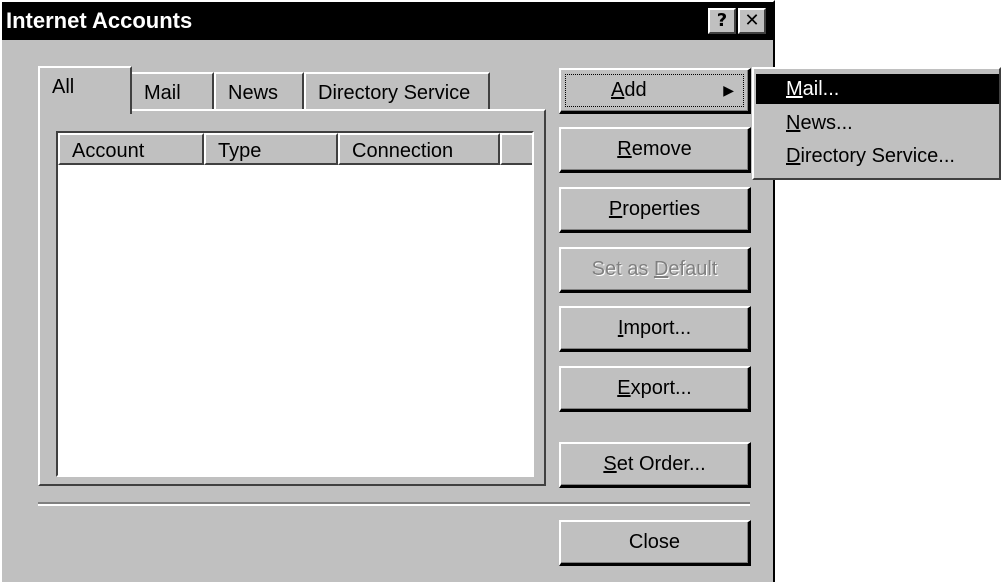  What do you see at coordinates (162, 93) in the screenshot?
I see `tab-label: Mail` at bounding box center [162, 93].